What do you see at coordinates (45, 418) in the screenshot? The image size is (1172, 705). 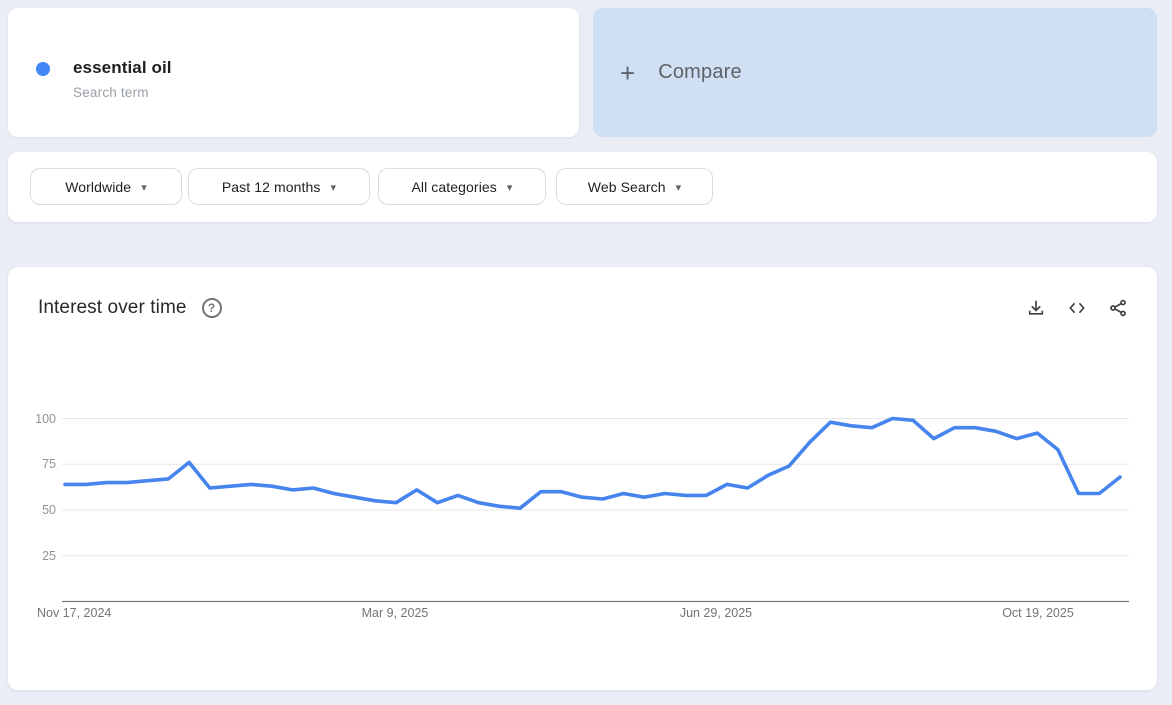 I see `y-tick-label: 100` at bounding box center [45, 418].